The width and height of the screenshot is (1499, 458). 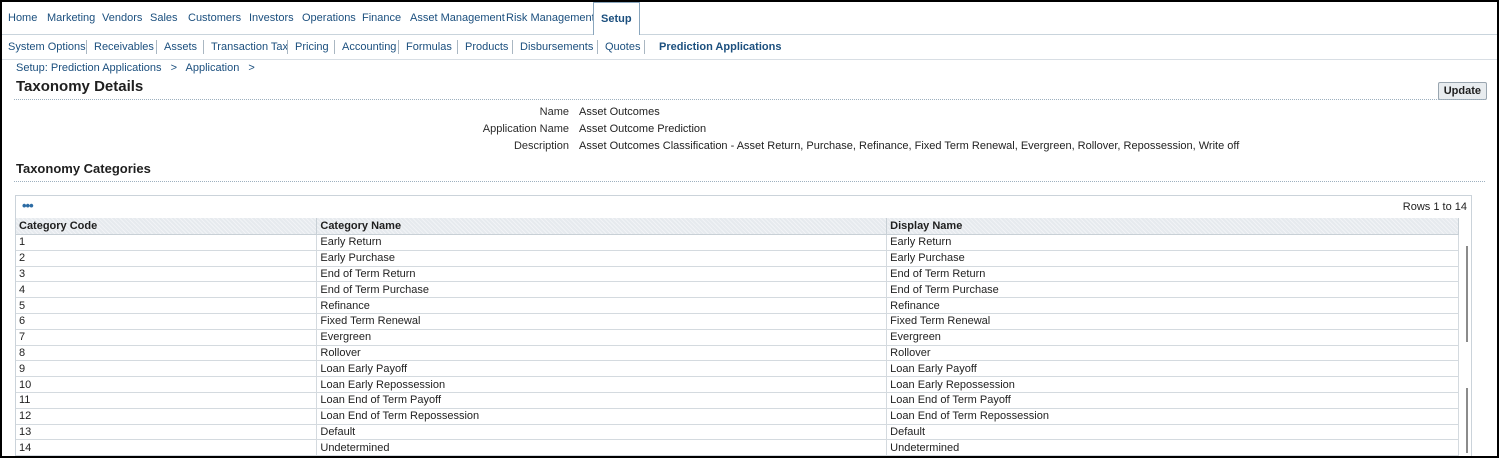 What do you see at coordinates (83, 168) in the screenshot?
I see `section-title: Taxonomy Categories` at bounding box center [83, 168].